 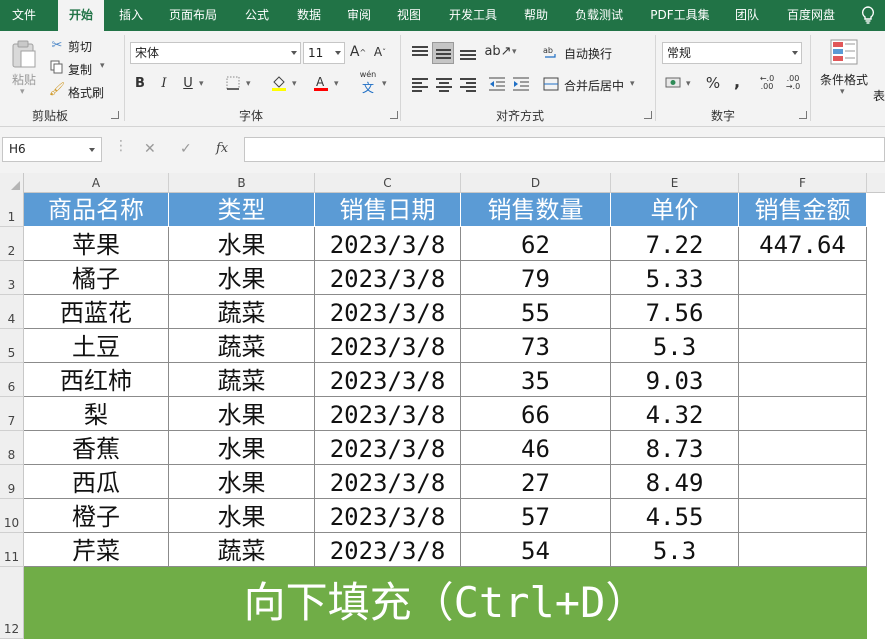 What do you see at coordinates (242, 278) in the screenshot?
I see `cell-b3: 水果` at bounding box center [242, 278].